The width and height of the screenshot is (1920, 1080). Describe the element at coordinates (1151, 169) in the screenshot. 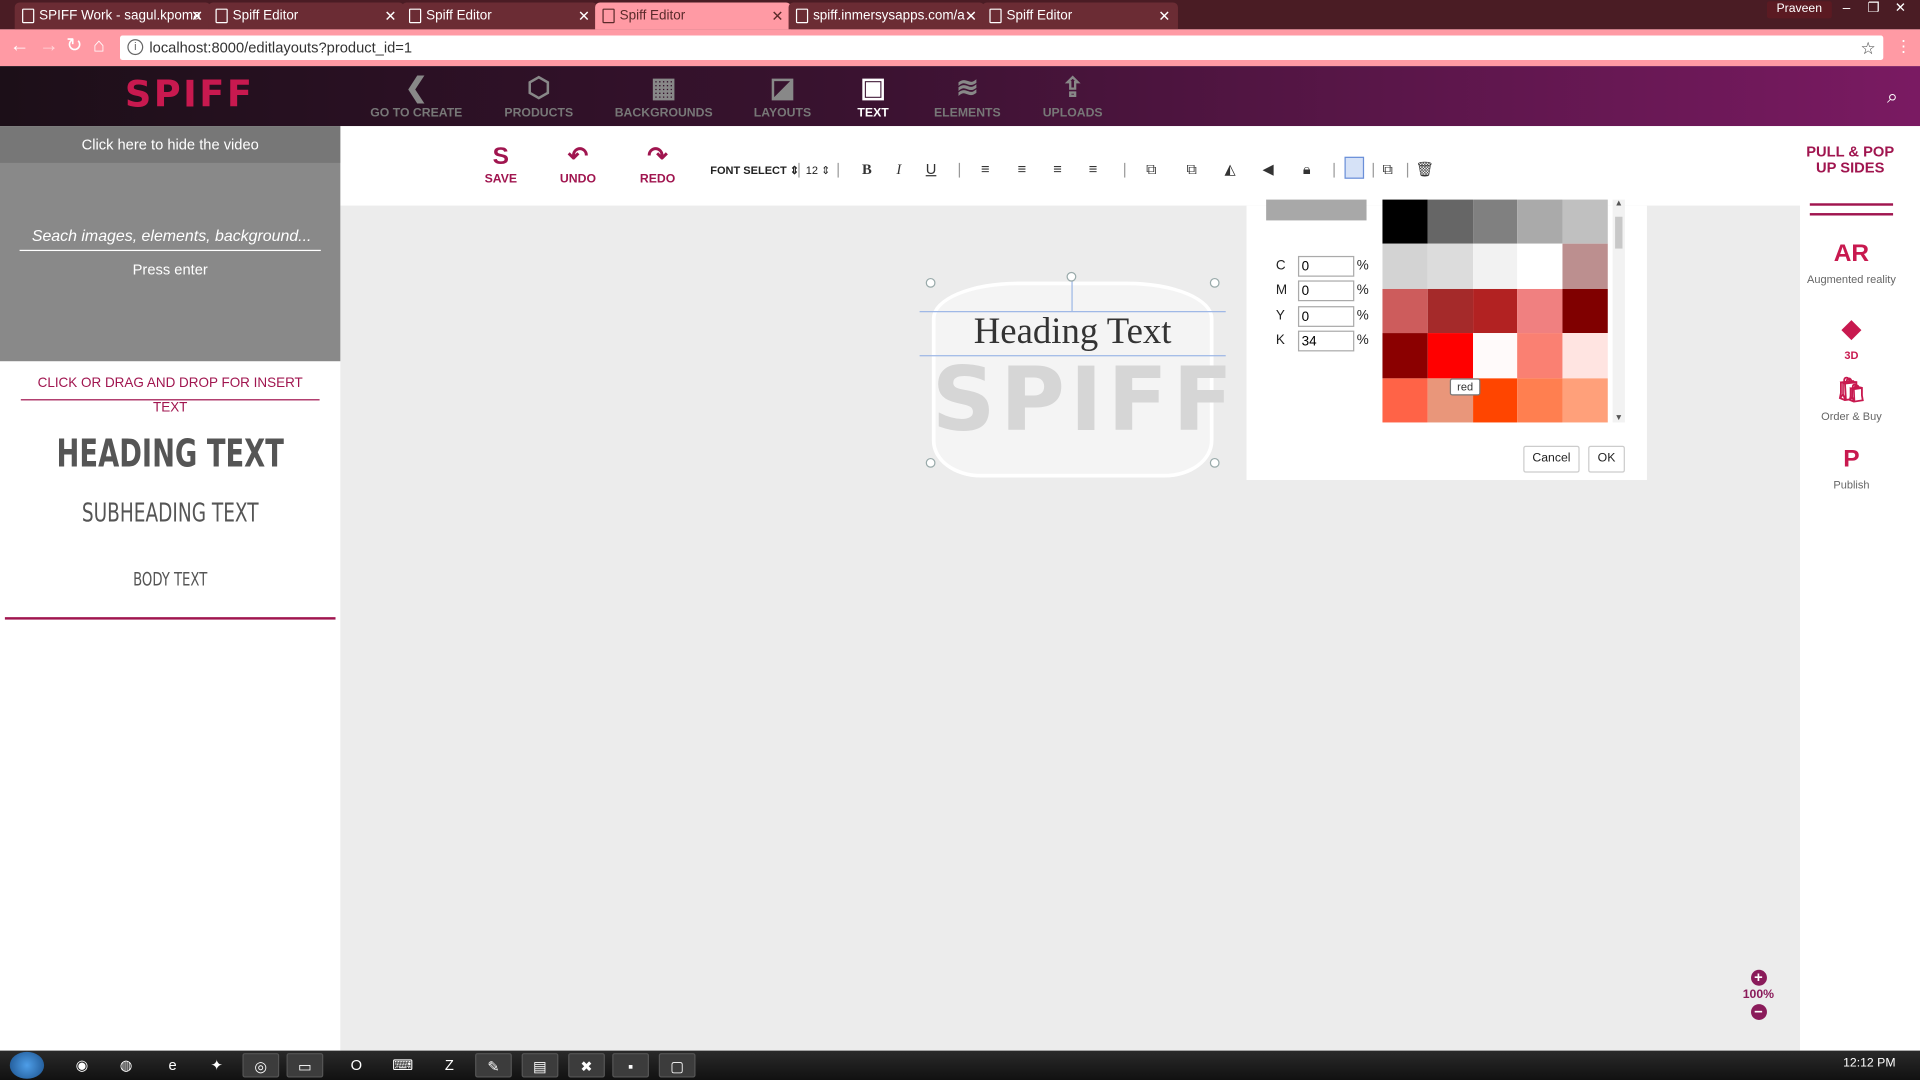

I see `bring-forward-icon: ⧉` at that location.